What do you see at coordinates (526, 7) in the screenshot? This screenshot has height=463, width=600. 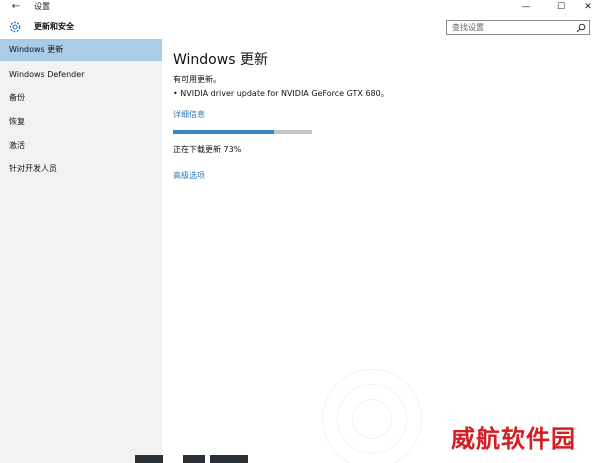 I see `minimize-button: —` at bounding box center [526, 7].